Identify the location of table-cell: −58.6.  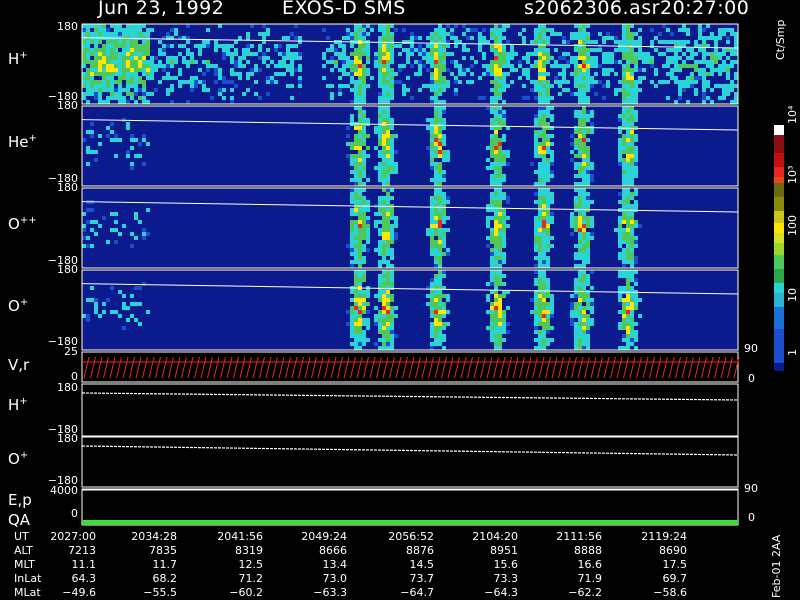
(670, 592).